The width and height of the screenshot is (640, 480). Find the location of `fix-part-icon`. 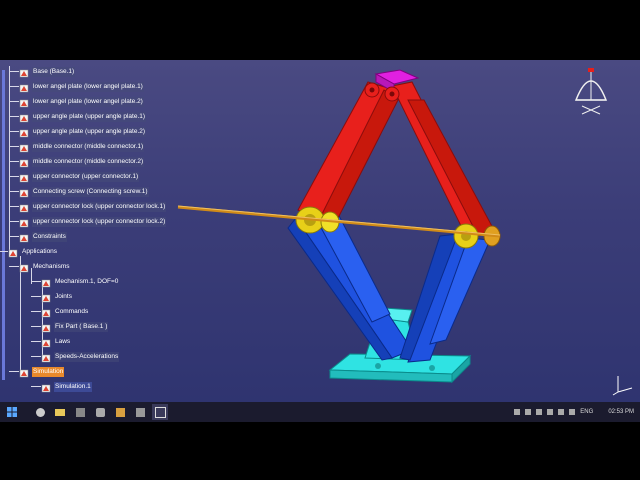

fix-part-icon is located at coordinates (46, 327).